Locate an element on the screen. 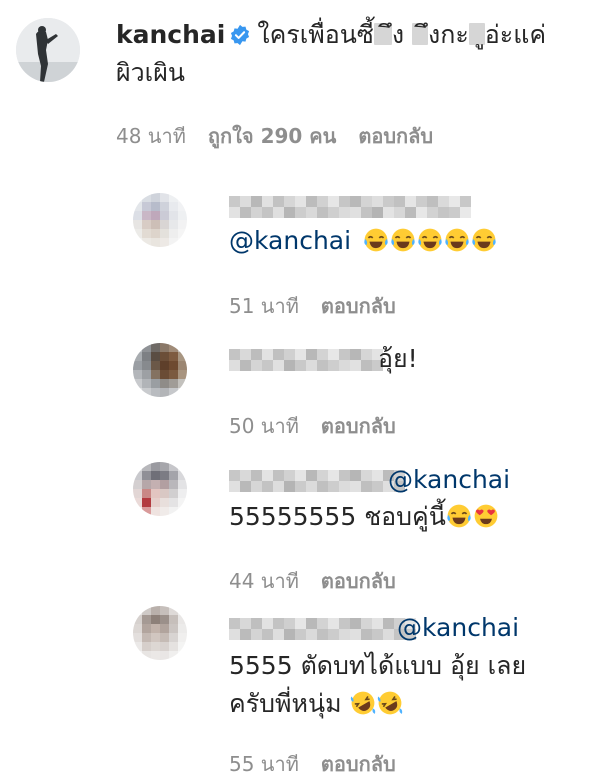  reply-meta: 55 นาที ตอบกลับ is located at coordinates (323, 764).